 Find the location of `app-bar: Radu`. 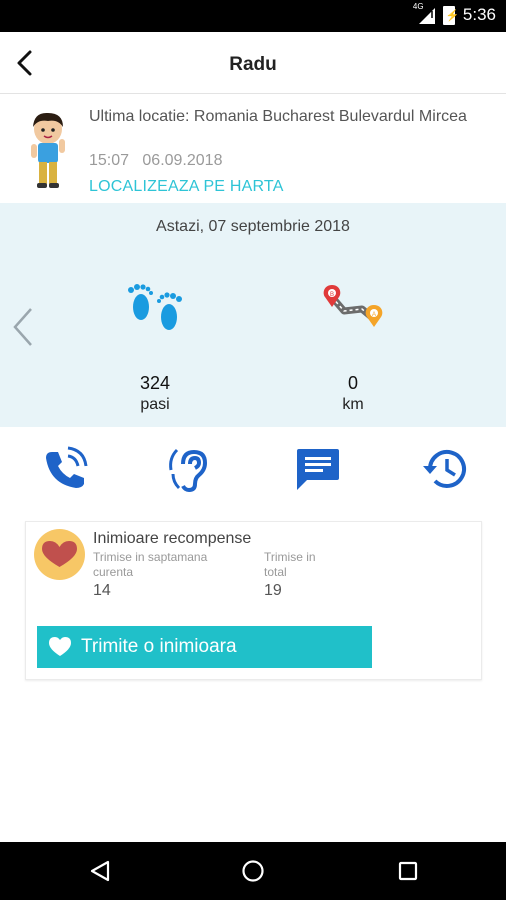

app-bar: Radu is located at coordinates (253, 63).